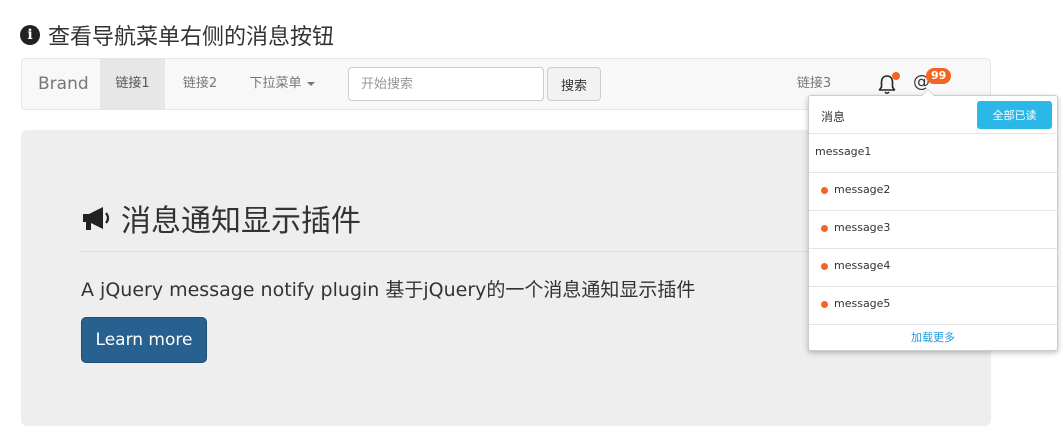 The width and height of the screenshot is (1063, 443). Describe the element at coordinates (241, 221) in the screenshot. I see `jumbotron-heading-text: 消息通知显示插件` at that location.